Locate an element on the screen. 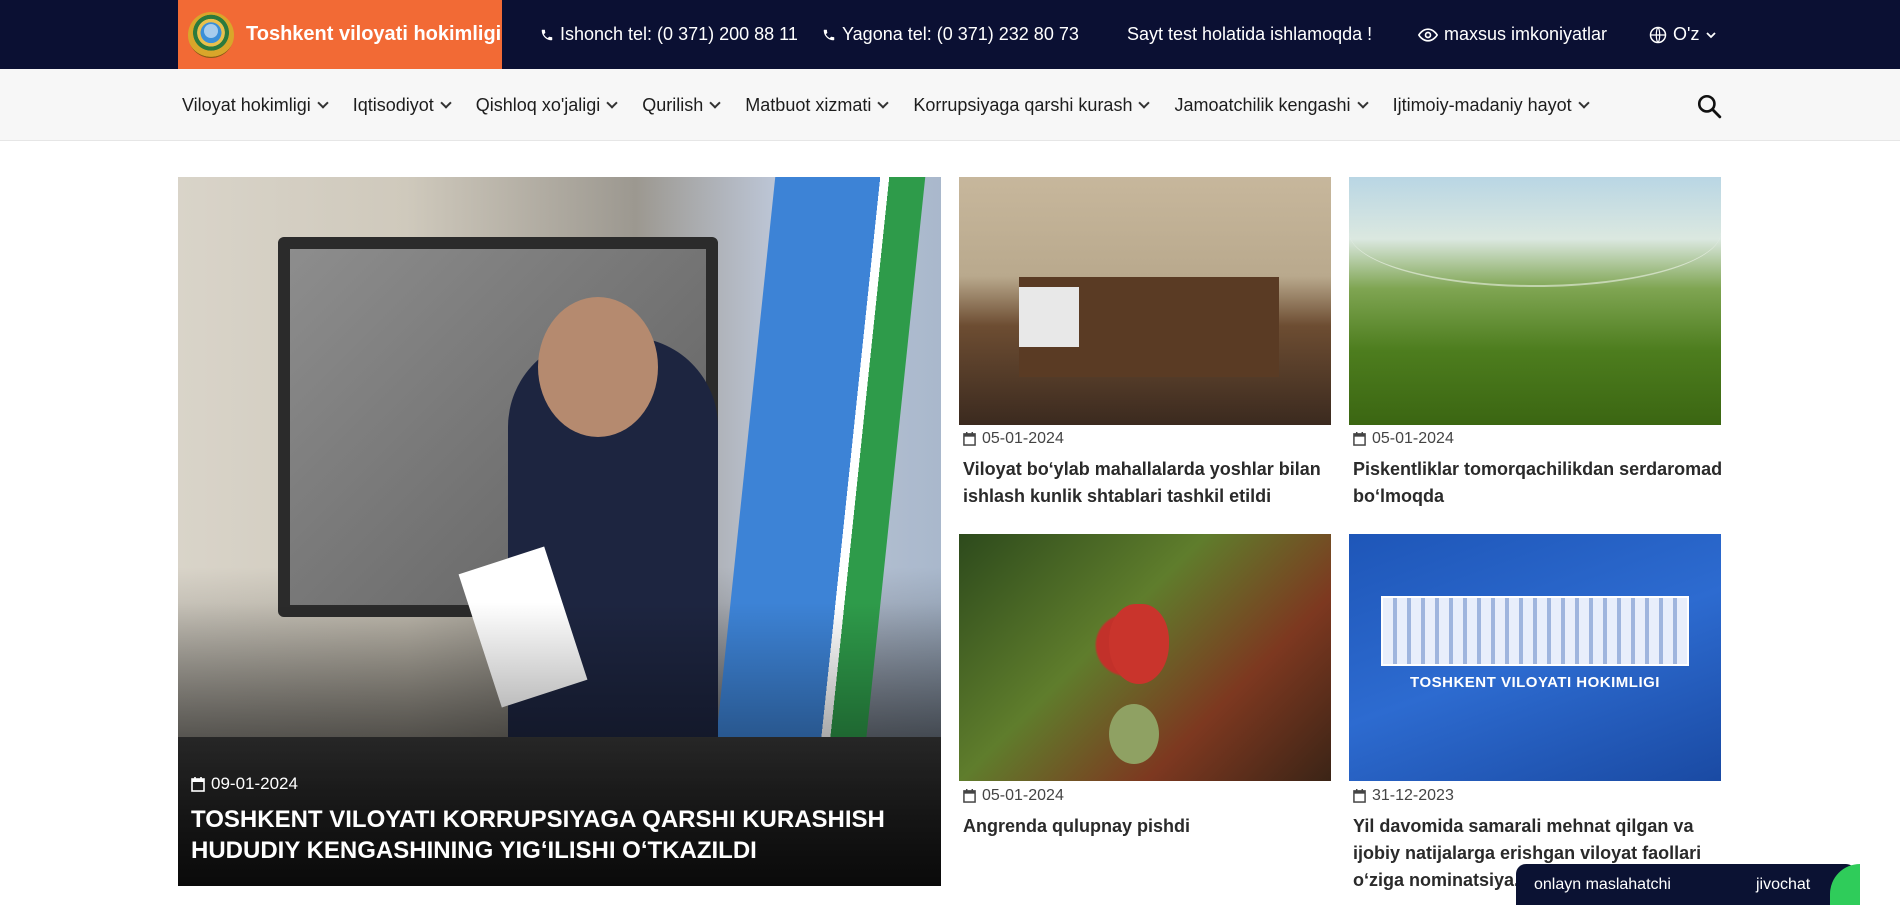  trust-phone-text: Ishonch tel: (0 371) 200 88 11 is located at coordinates (679, 34).